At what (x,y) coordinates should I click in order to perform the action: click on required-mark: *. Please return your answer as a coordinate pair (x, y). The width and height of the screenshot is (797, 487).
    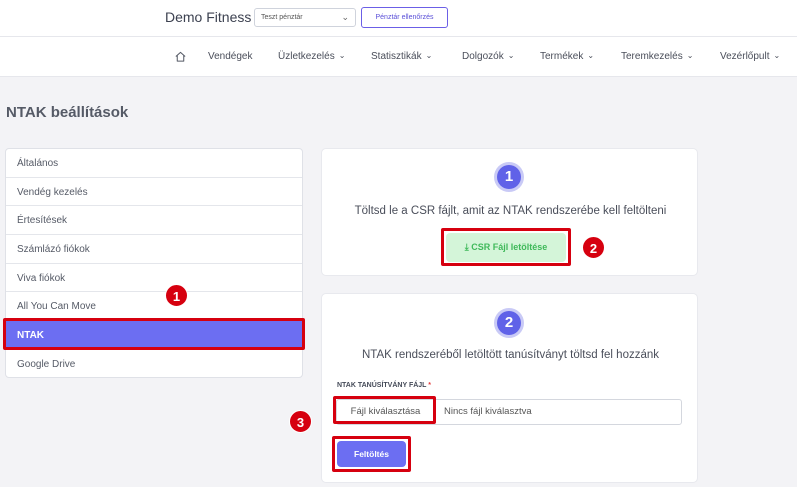
    Looking at the image, I should click on (430, 385).